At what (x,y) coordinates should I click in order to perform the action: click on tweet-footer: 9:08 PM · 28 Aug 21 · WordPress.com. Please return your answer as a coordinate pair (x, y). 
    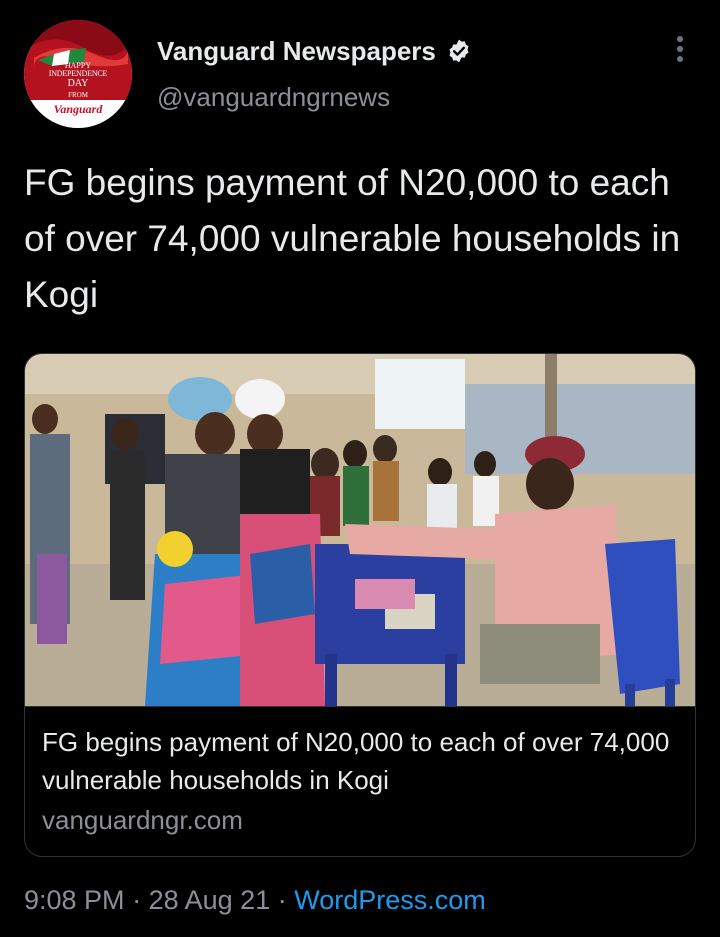
    Looking at the image, I should click on (255, 900).